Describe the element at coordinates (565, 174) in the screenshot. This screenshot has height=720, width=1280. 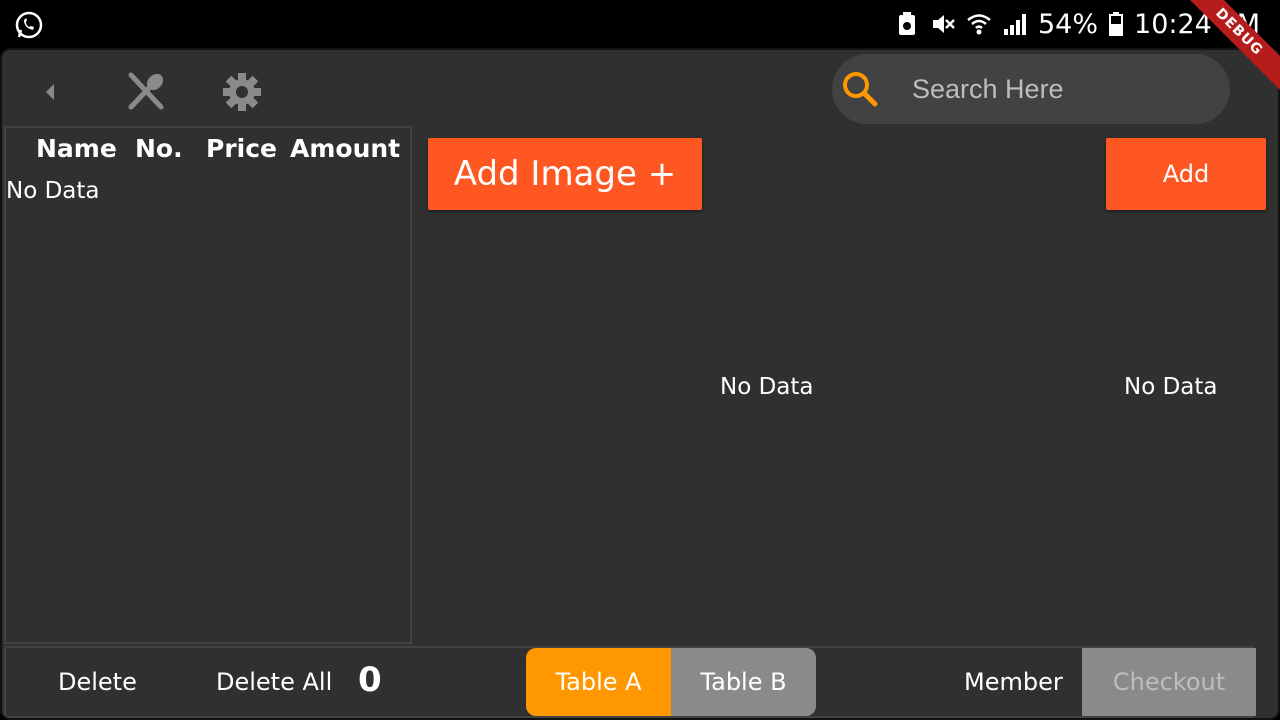
I see `add-image-button: Add Image +` at that location.